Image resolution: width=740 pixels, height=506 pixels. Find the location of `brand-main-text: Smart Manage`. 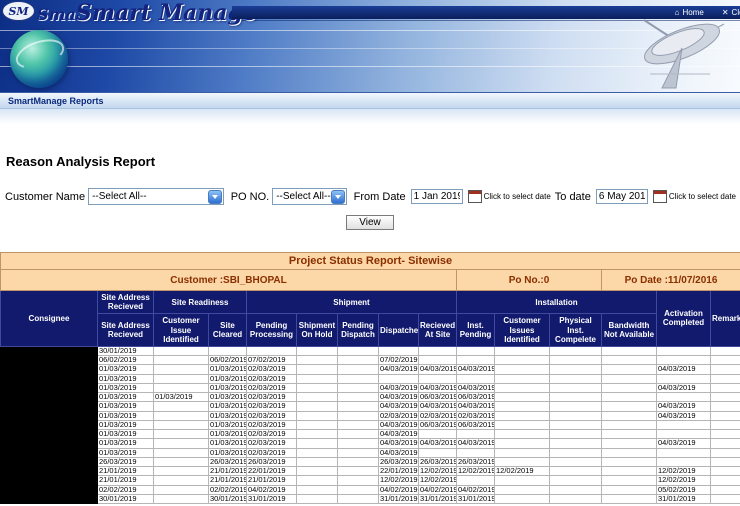

brand-main-text: Smart Manage is located at coordinates (166, 13).